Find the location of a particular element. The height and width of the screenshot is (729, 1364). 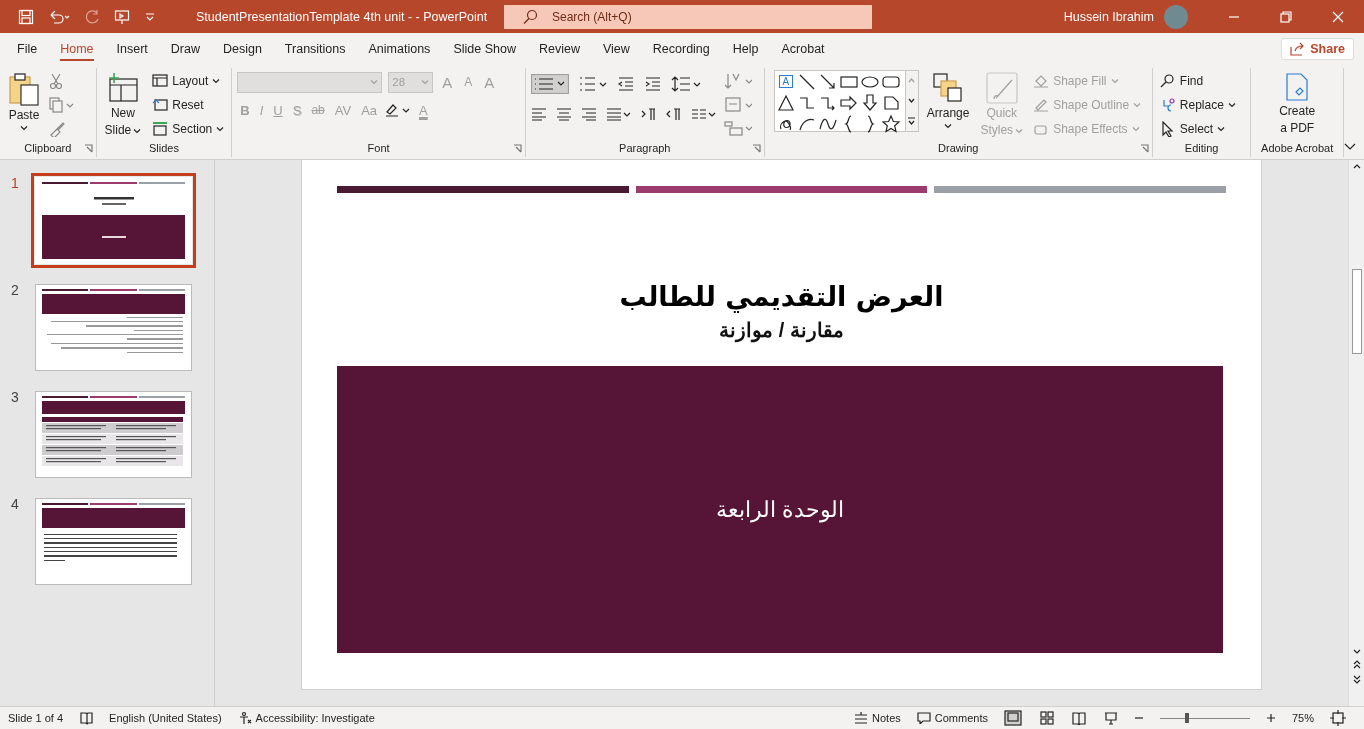

arrange-button: Arrange is located at coordinates (948, 100).